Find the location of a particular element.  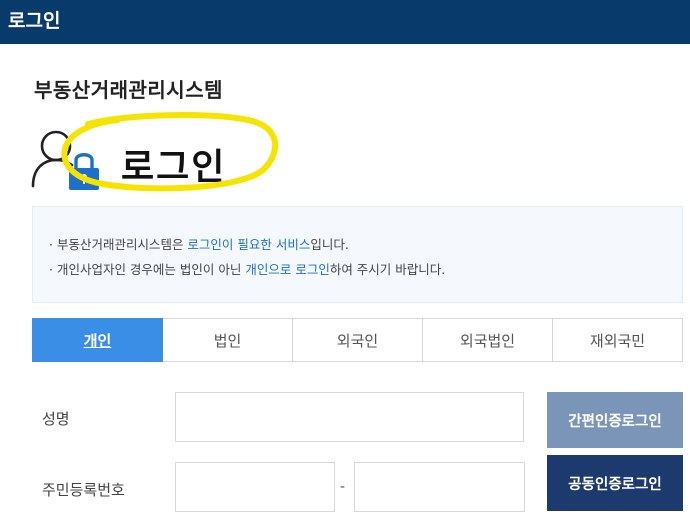

tab-foreign-corporation: 외국법인 is located at coordinates (488, 340).